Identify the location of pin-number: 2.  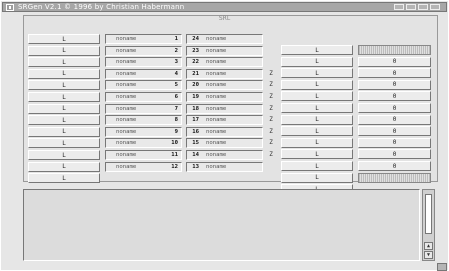
(176, 50).